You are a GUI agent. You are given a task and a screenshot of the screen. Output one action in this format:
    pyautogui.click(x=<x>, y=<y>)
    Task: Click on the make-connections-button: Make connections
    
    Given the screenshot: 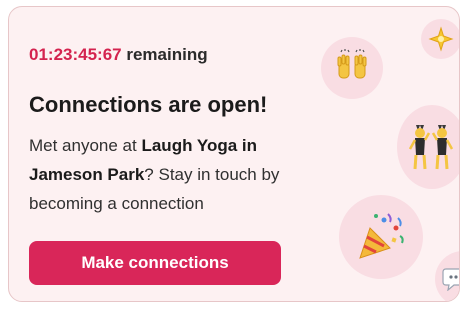 What is the action you would take?
    pyautogui.click(x=155, y=263)
    